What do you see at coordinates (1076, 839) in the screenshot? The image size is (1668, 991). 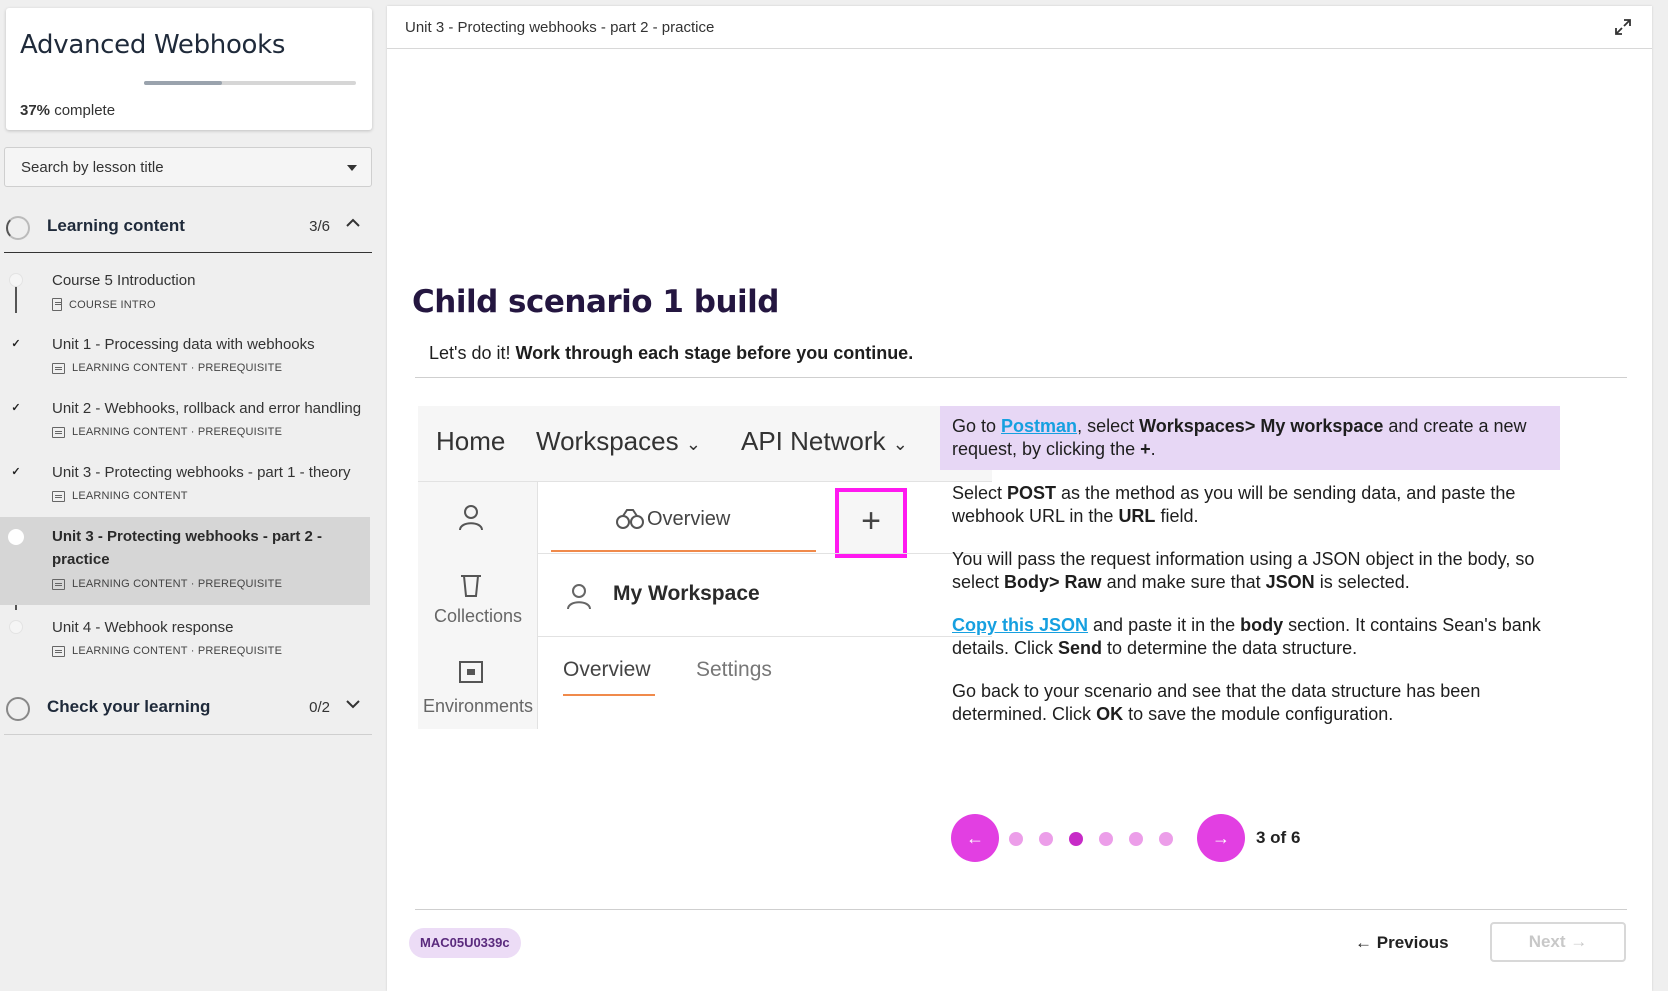 I see `pager-dot-active` at bounding box center [1076, 839].